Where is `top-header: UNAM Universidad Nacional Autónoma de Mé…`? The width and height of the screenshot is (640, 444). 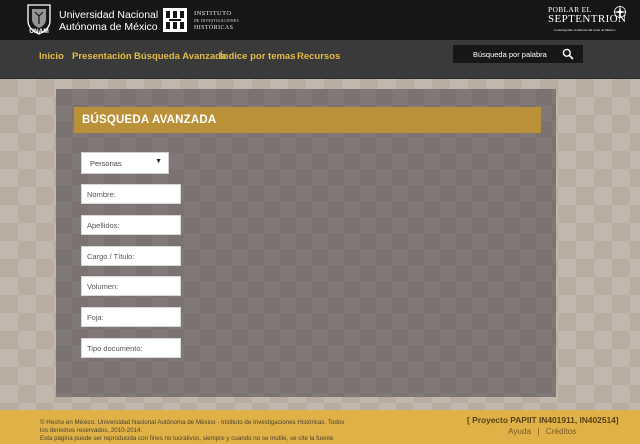 top-header: UNAM Universidad Nacional Autónoma de Mé… is located at coordinates (320, 20).